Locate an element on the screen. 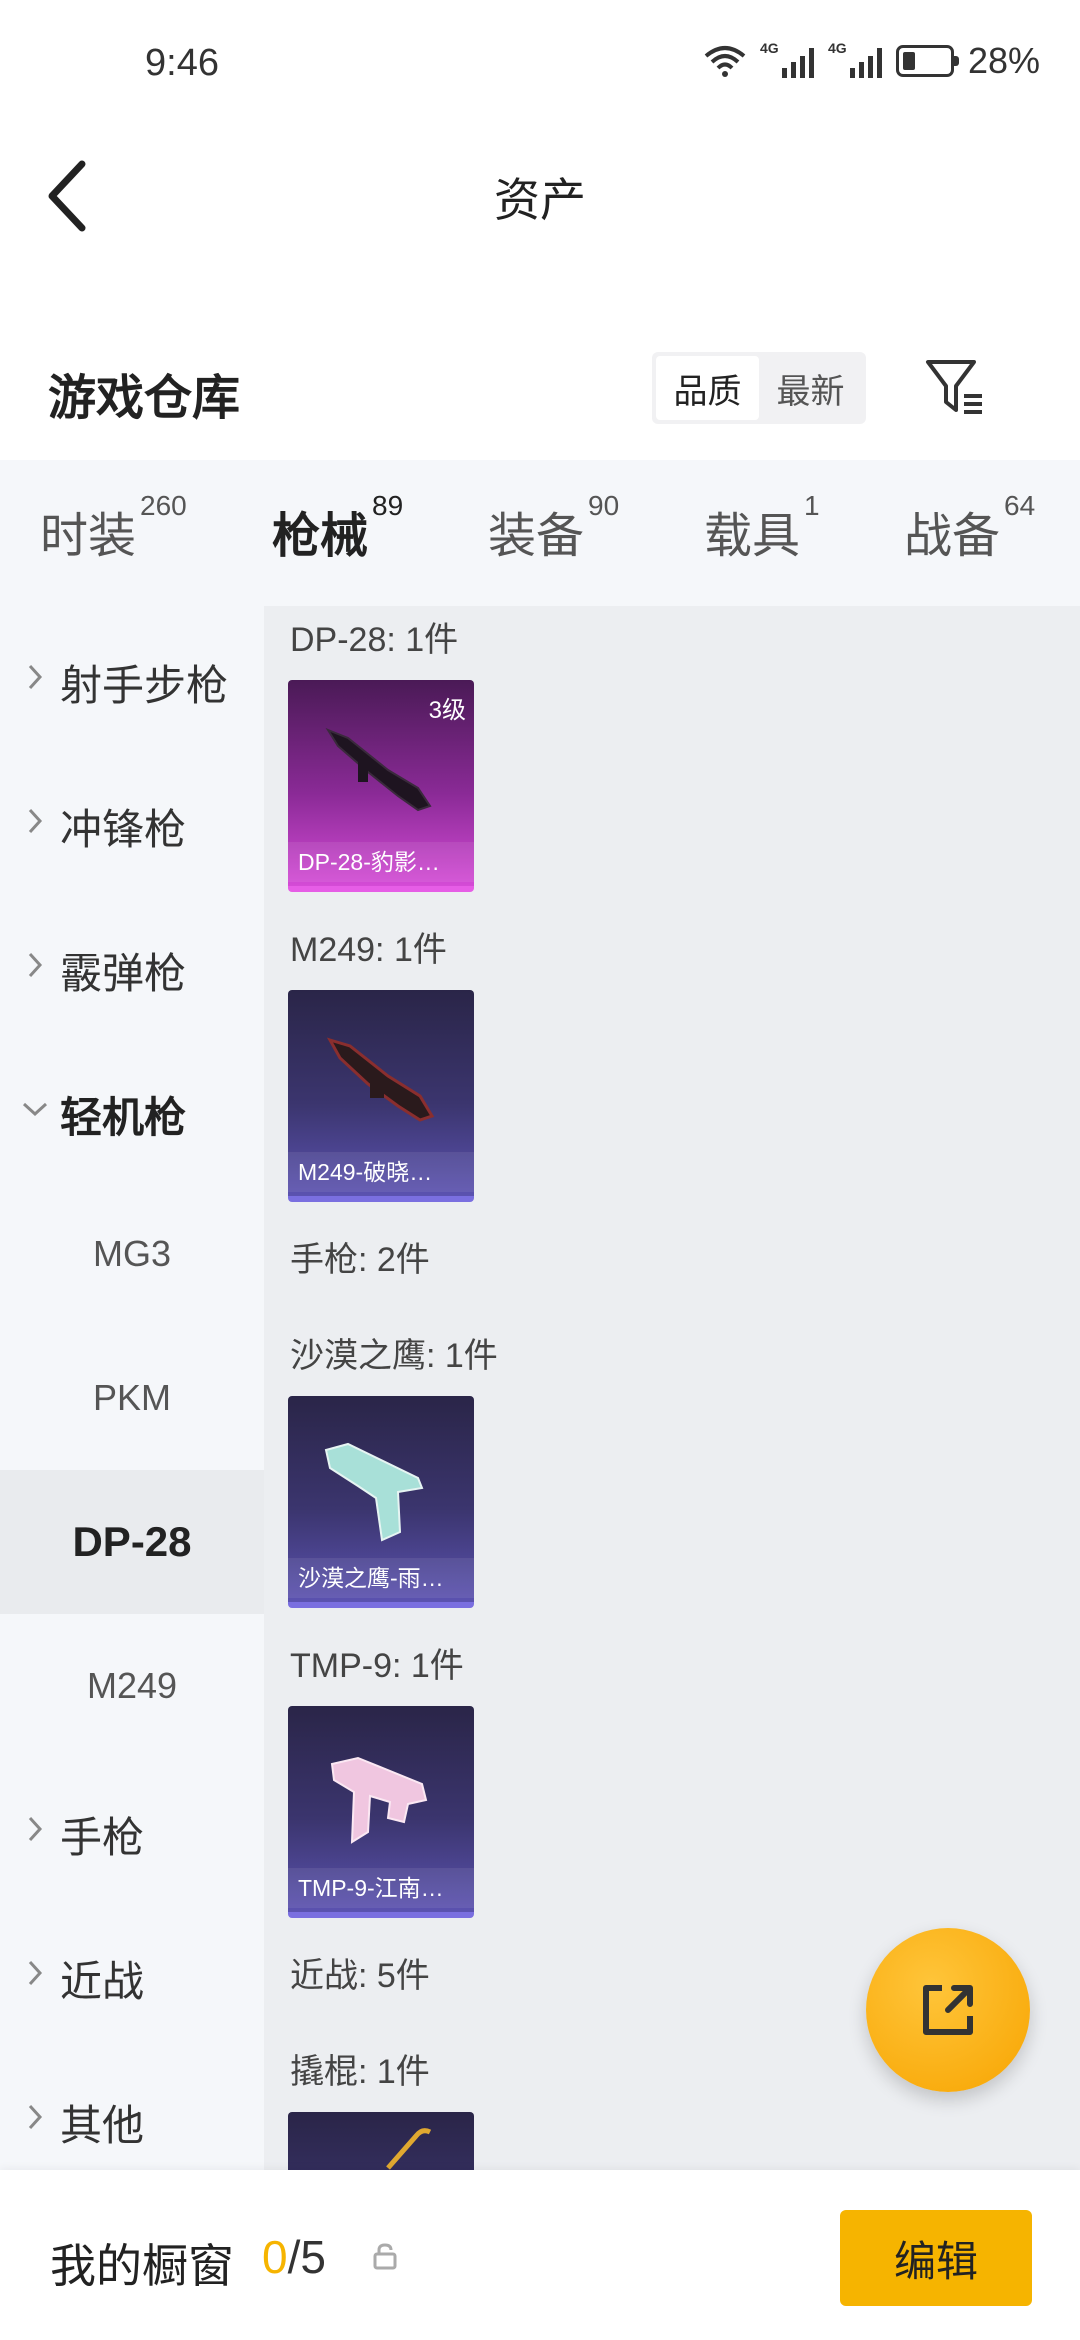 The image size is (1080, 2340). category-lmg: 轻机枪 is located at coordinates (132, 1110).